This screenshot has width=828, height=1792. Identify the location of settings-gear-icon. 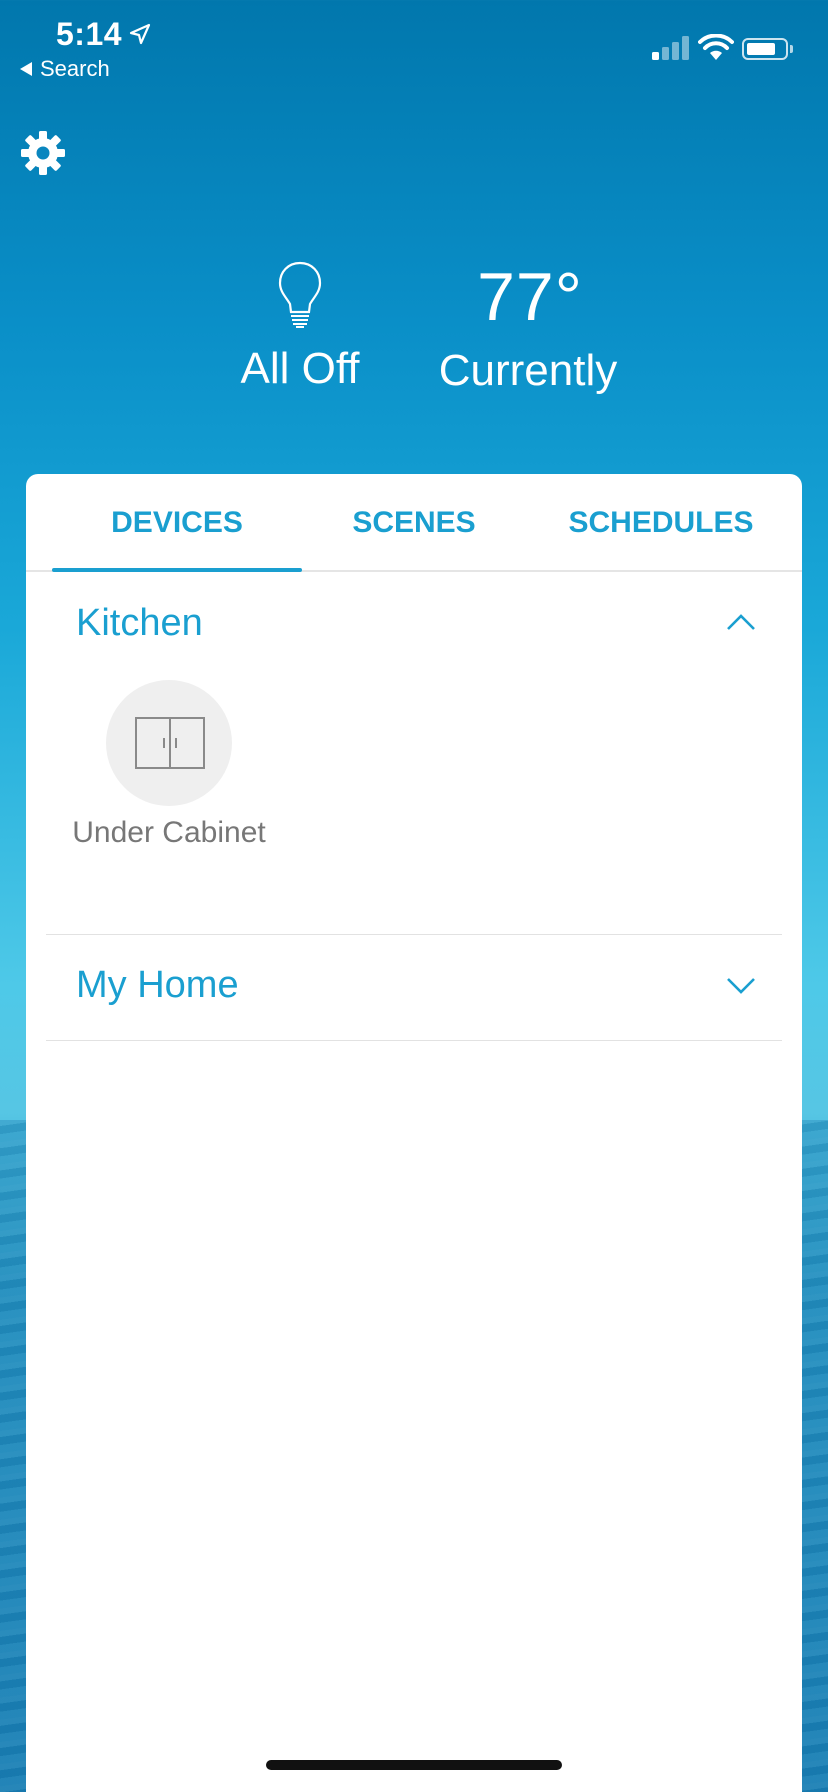
(43, 153).